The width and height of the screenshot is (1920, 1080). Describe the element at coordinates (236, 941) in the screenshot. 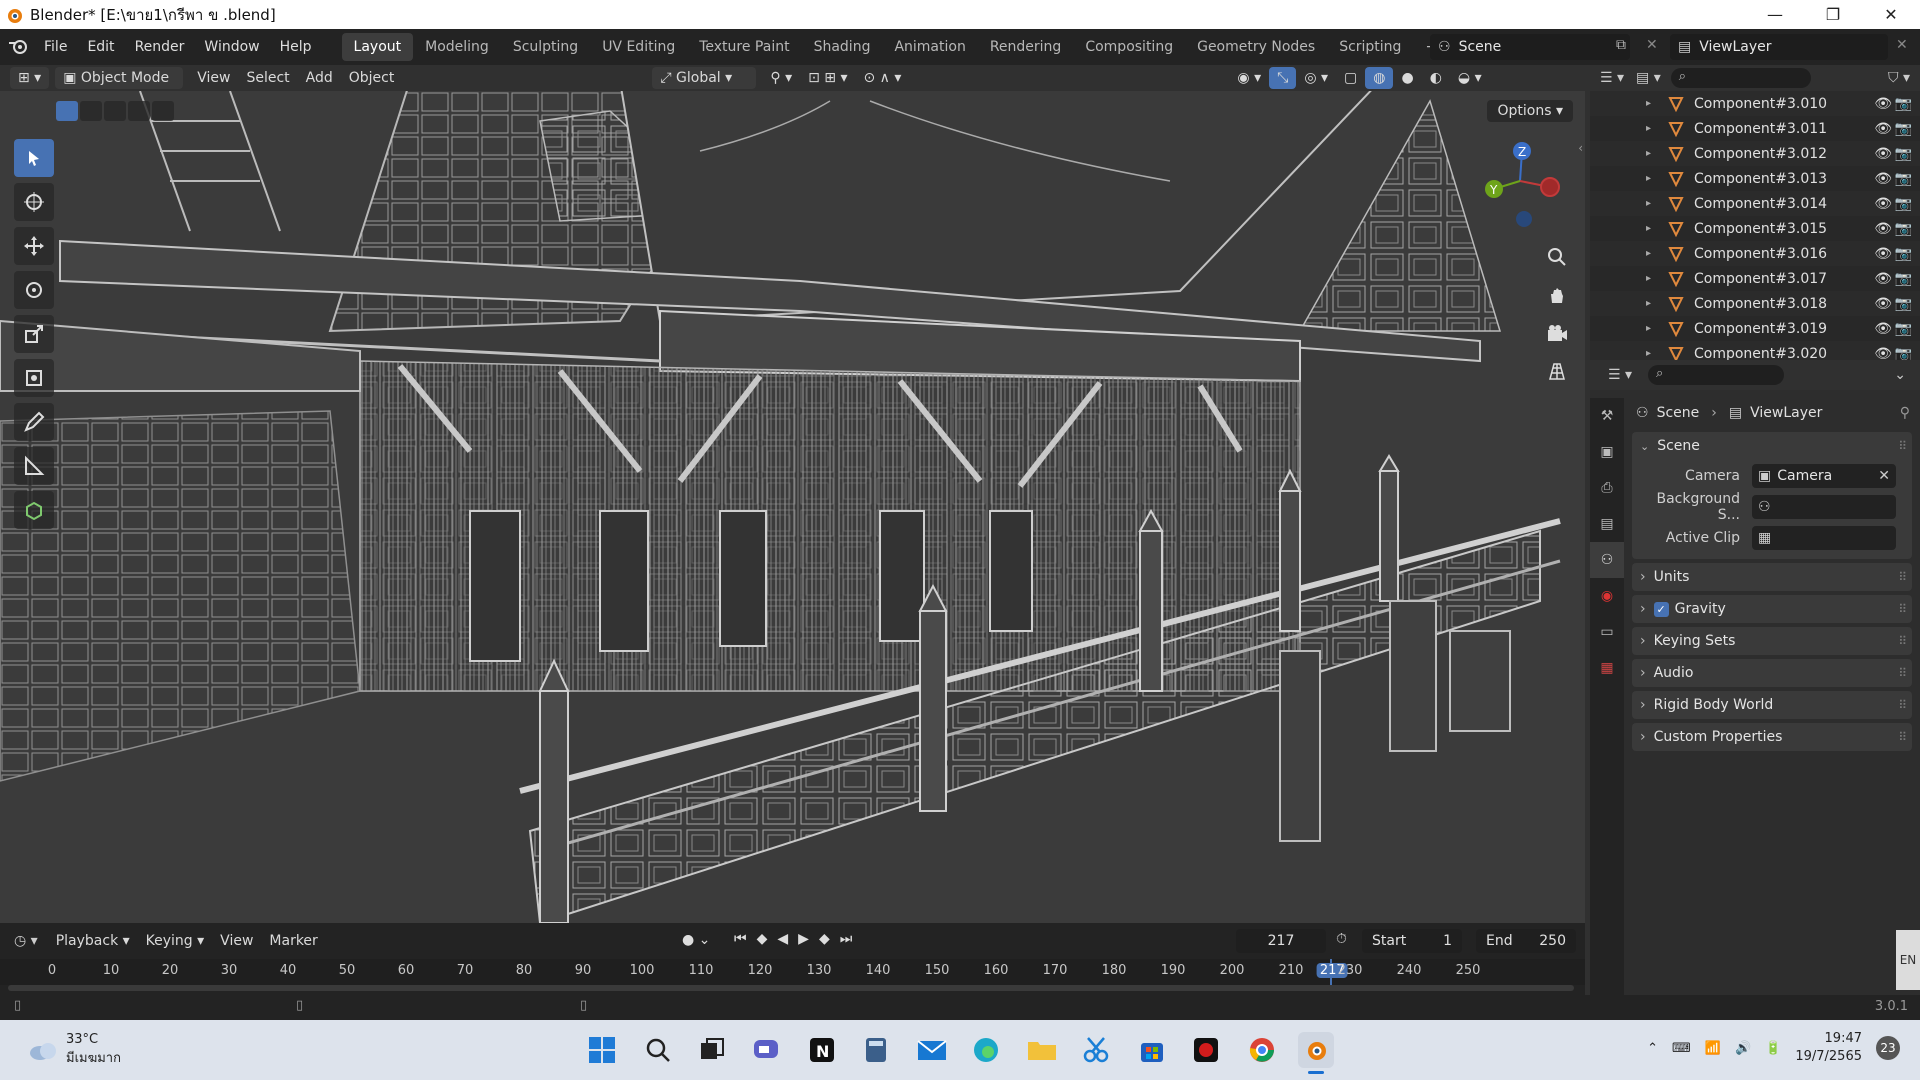

I see `timeline-view-menu: View` at that location.